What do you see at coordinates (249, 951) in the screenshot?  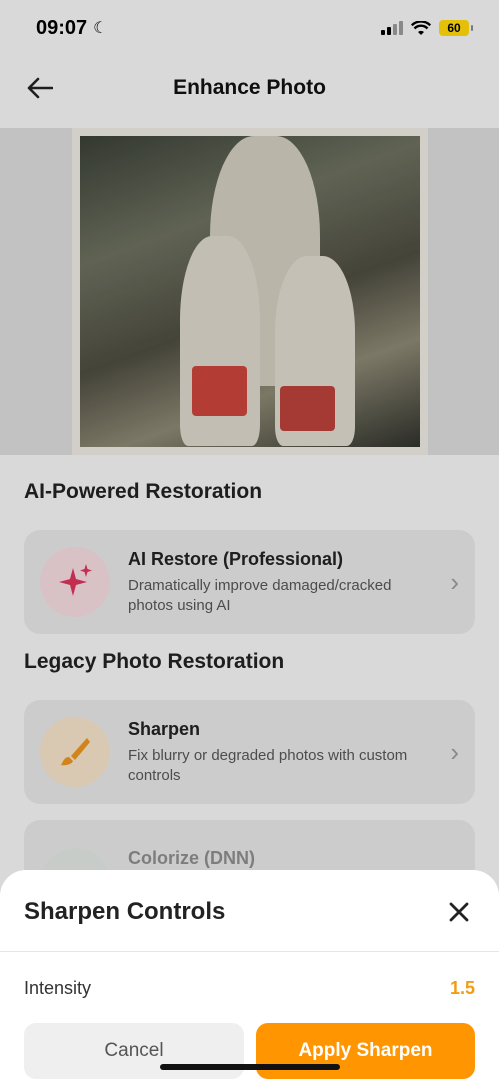 I see `divider` at bounding box center [249, 951].